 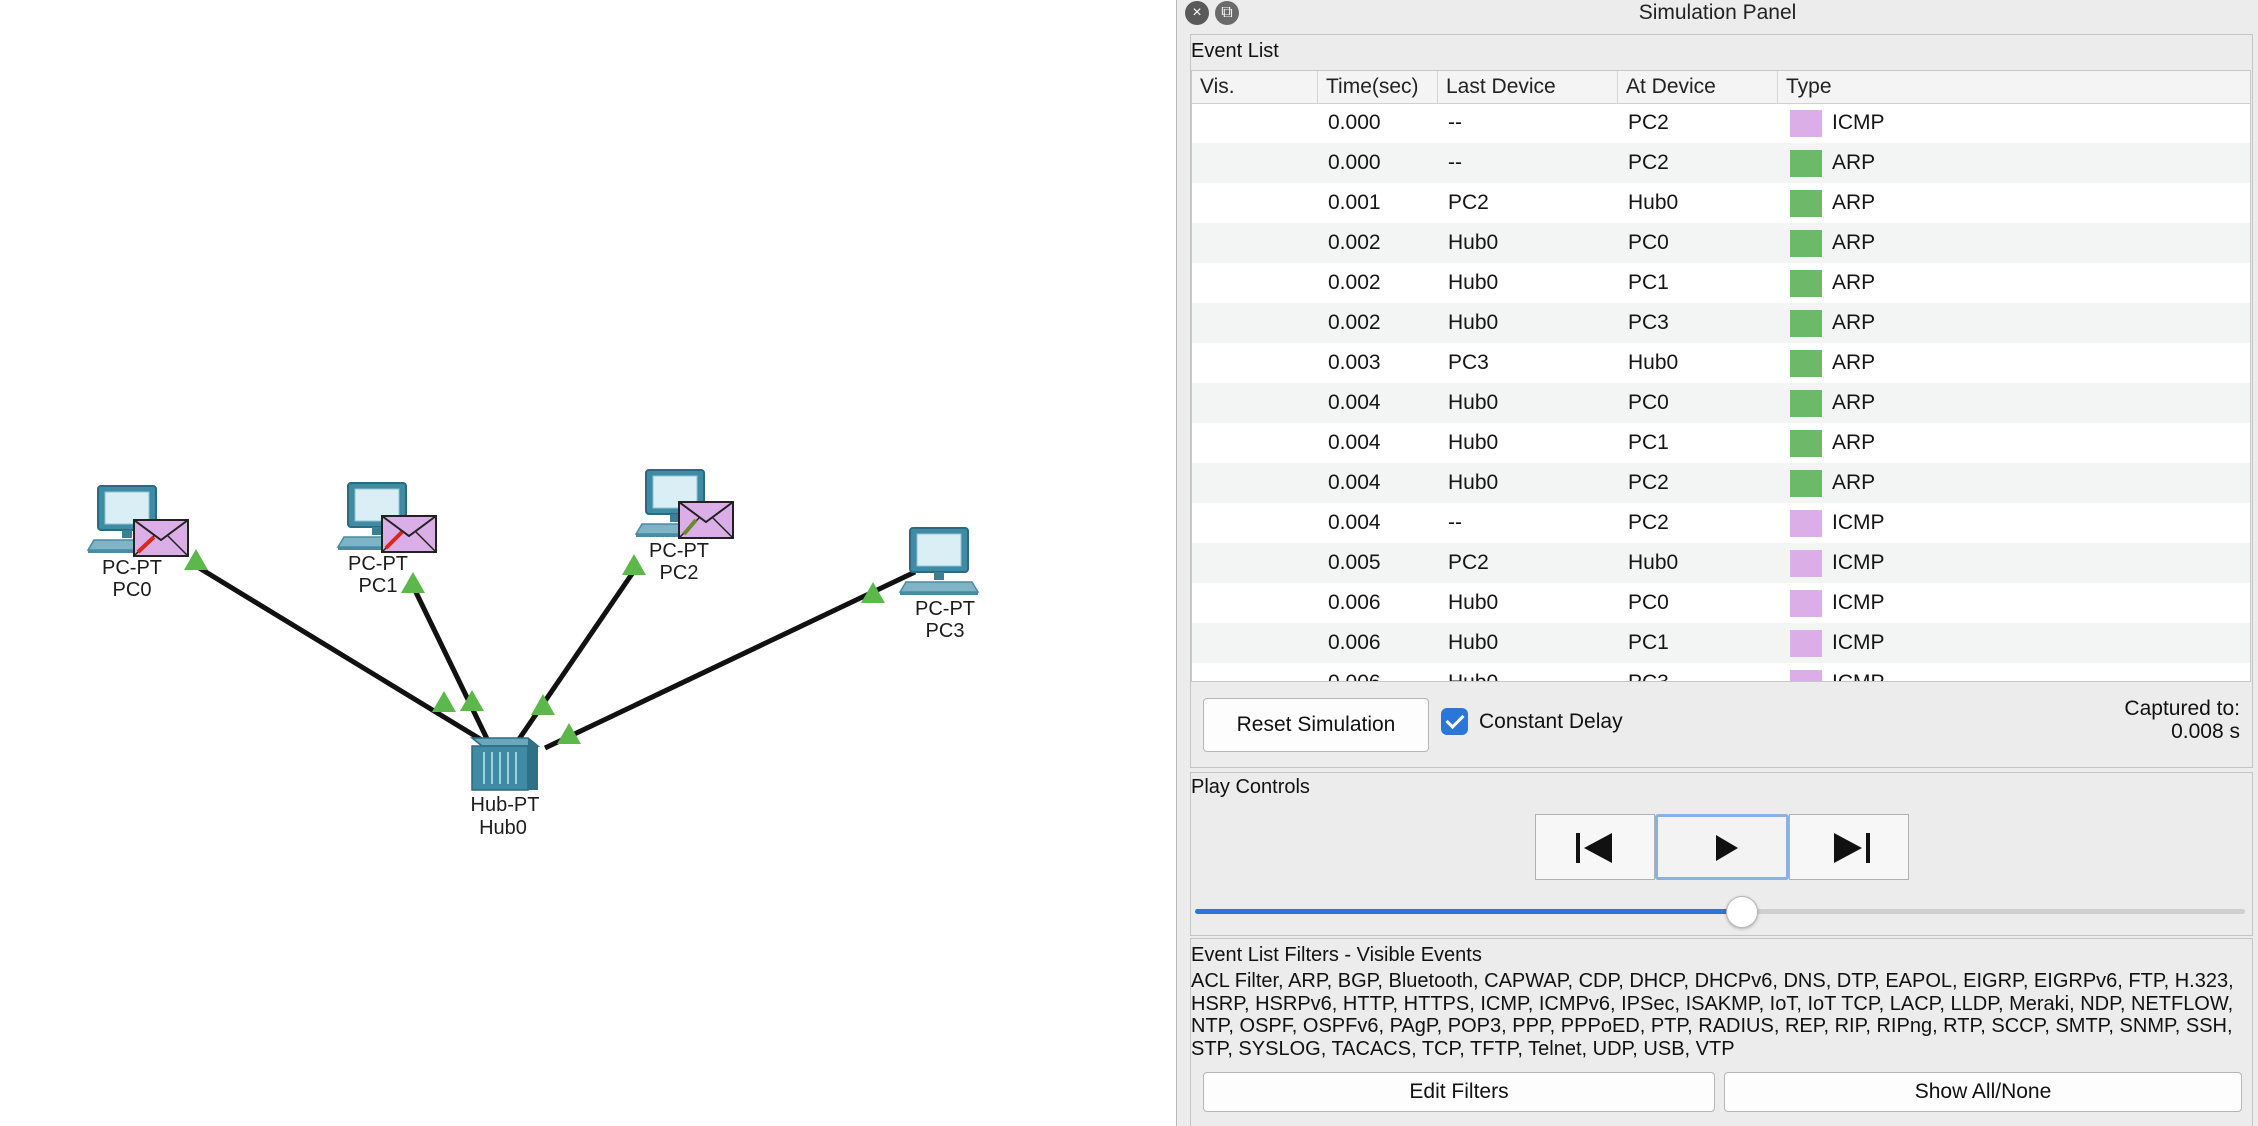 What do you see at coordinates (1255, 87) in the screenshot?
I see `col-vis: Vis.` at bounding box center [1255, 87].